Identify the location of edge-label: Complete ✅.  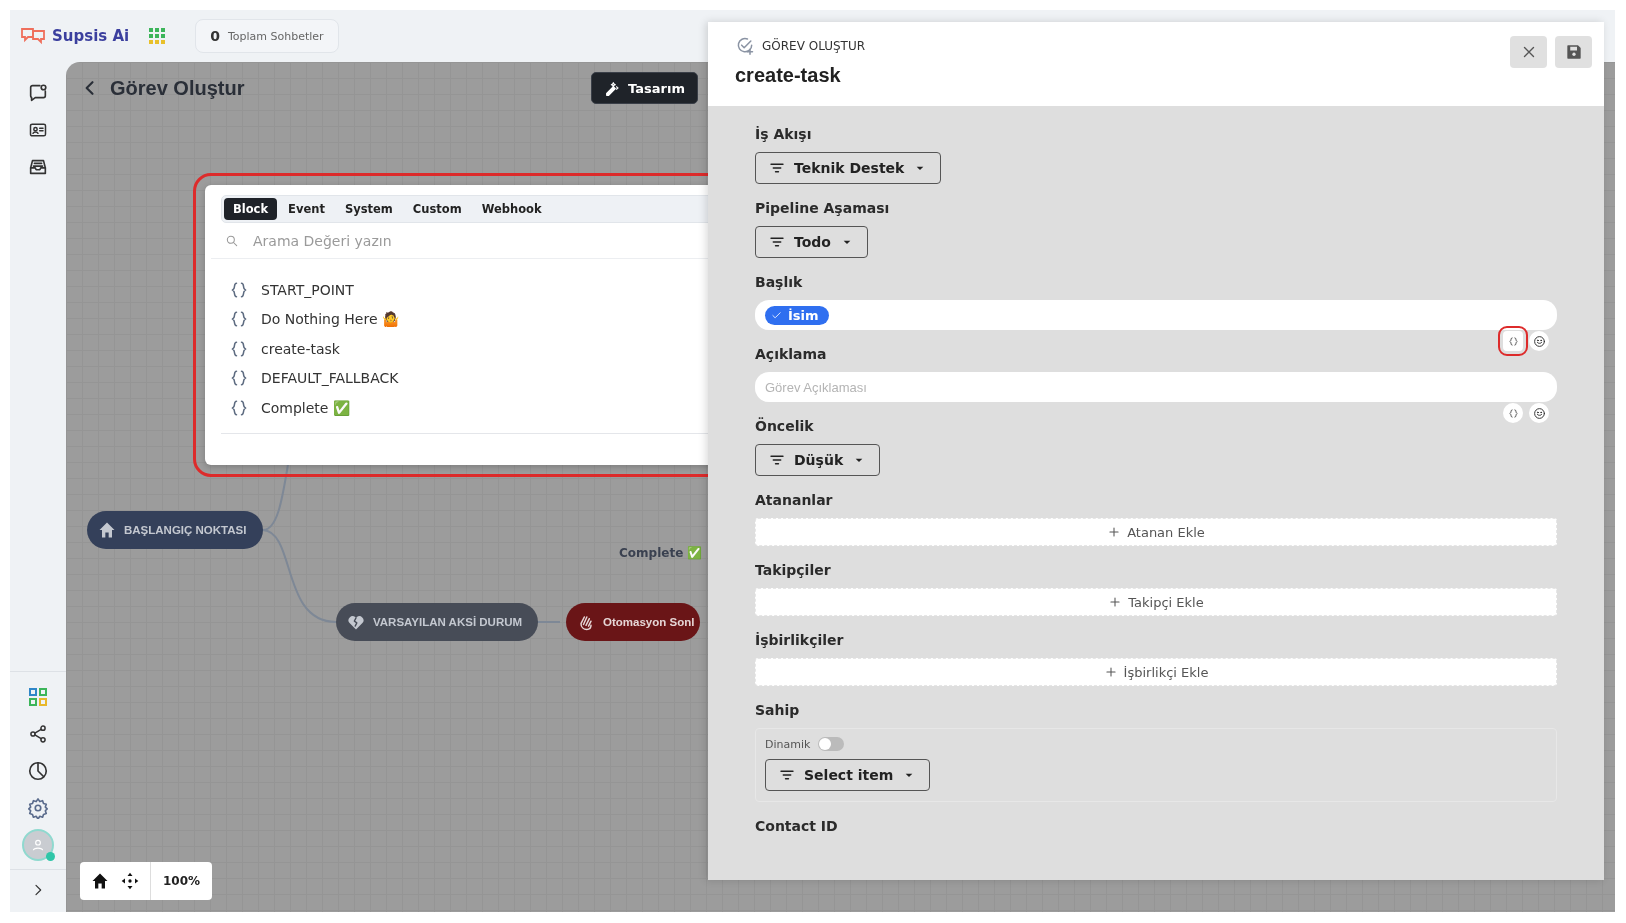
(661, 553).